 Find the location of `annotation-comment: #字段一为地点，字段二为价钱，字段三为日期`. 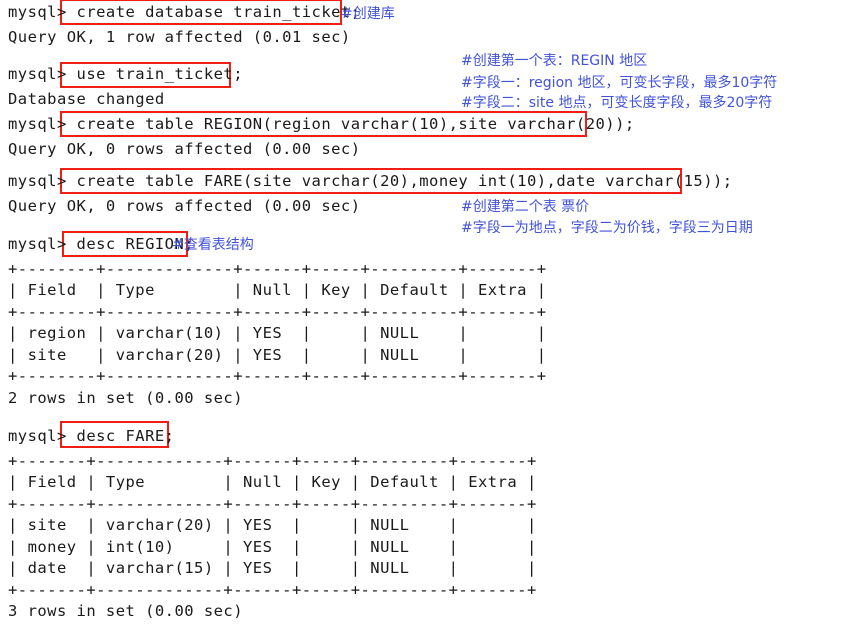

annotation-comment: #字段一为地点，字段二为价钱，字段三为日期 is located at coordinates (607, 228).